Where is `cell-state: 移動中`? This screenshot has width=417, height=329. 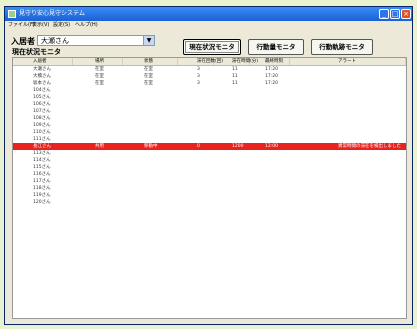 cell-state: 移動中 is located at coordinates (151, 146).